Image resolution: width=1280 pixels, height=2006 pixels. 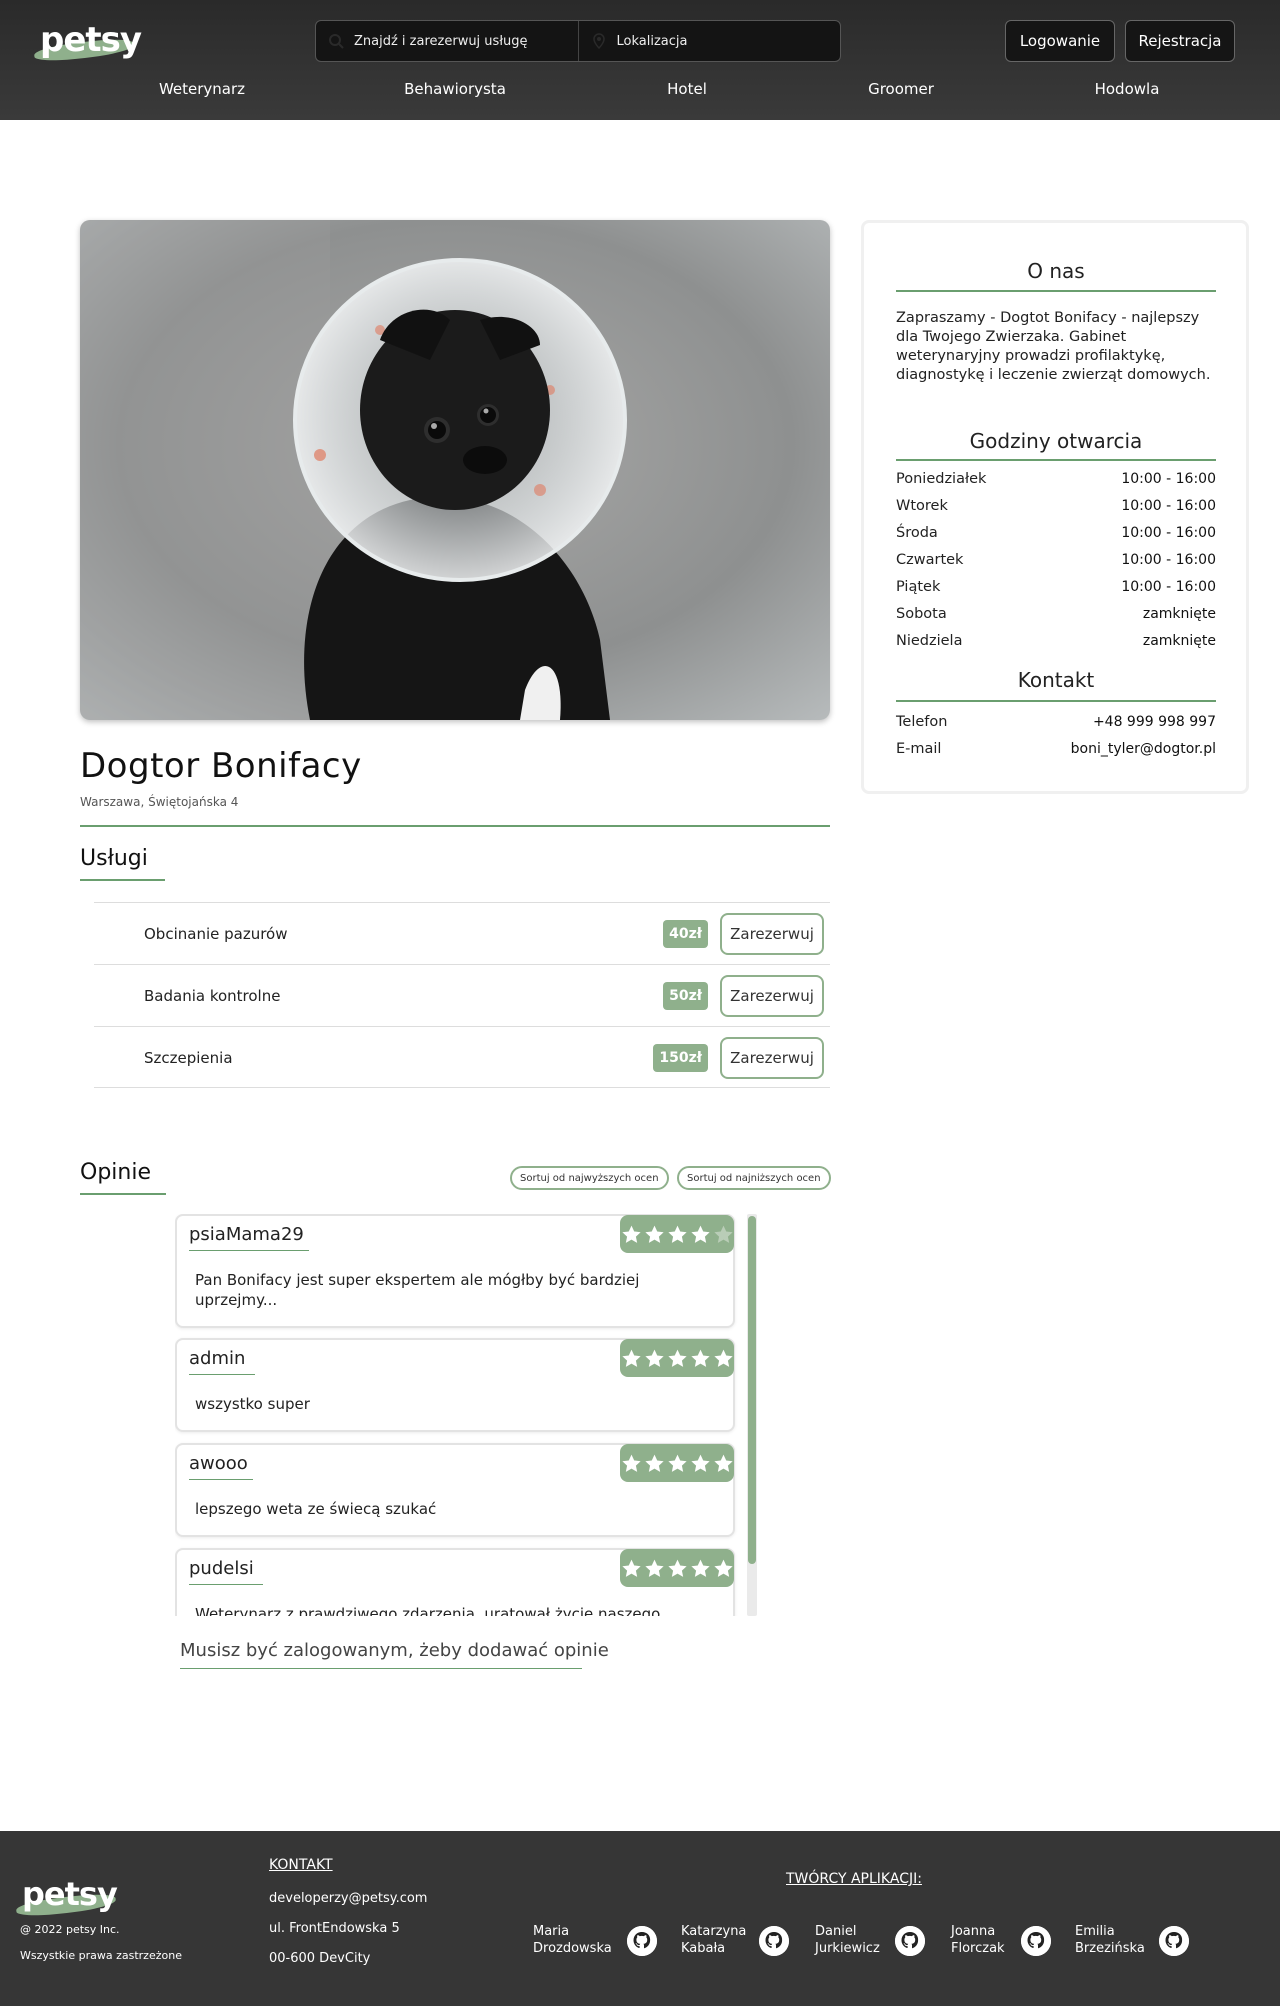 What do you see at coordinates (1056, 751) in the screenshot?
I see `contact-row: E-mail boni_tyler@dogtor.pl` at bounding box center [1056, 751].